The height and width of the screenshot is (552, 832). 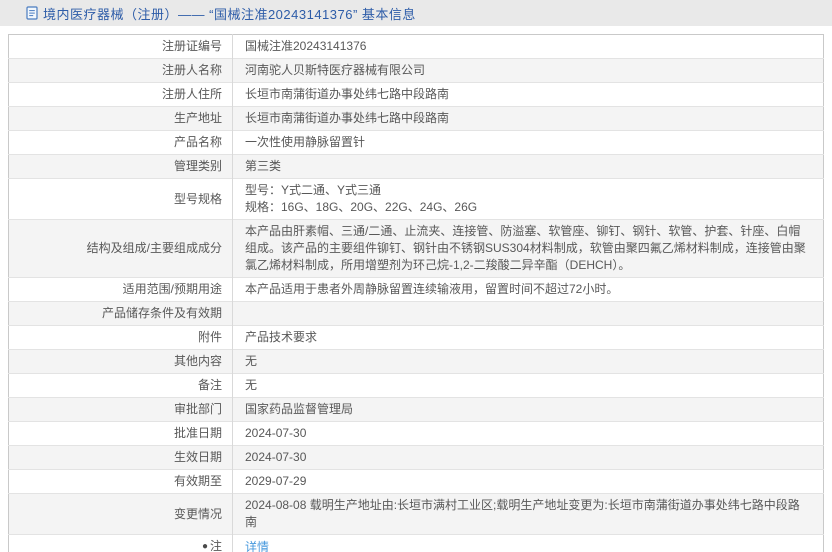 I want to click on table-row: 注册证编号 国械注准20243141376, so click(x=416, y=46).